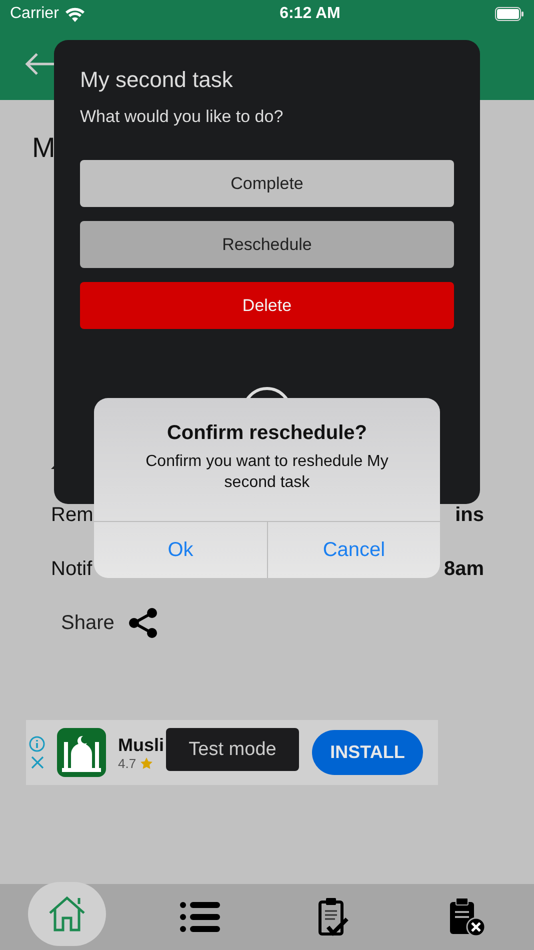 The height and width of the screenshot is (950, 534). What do you see at coordinates (267, 472) in the screenshot?
I see `alert-message: Confirm you want to reshedule My second task` at bounding box center [267, 472].